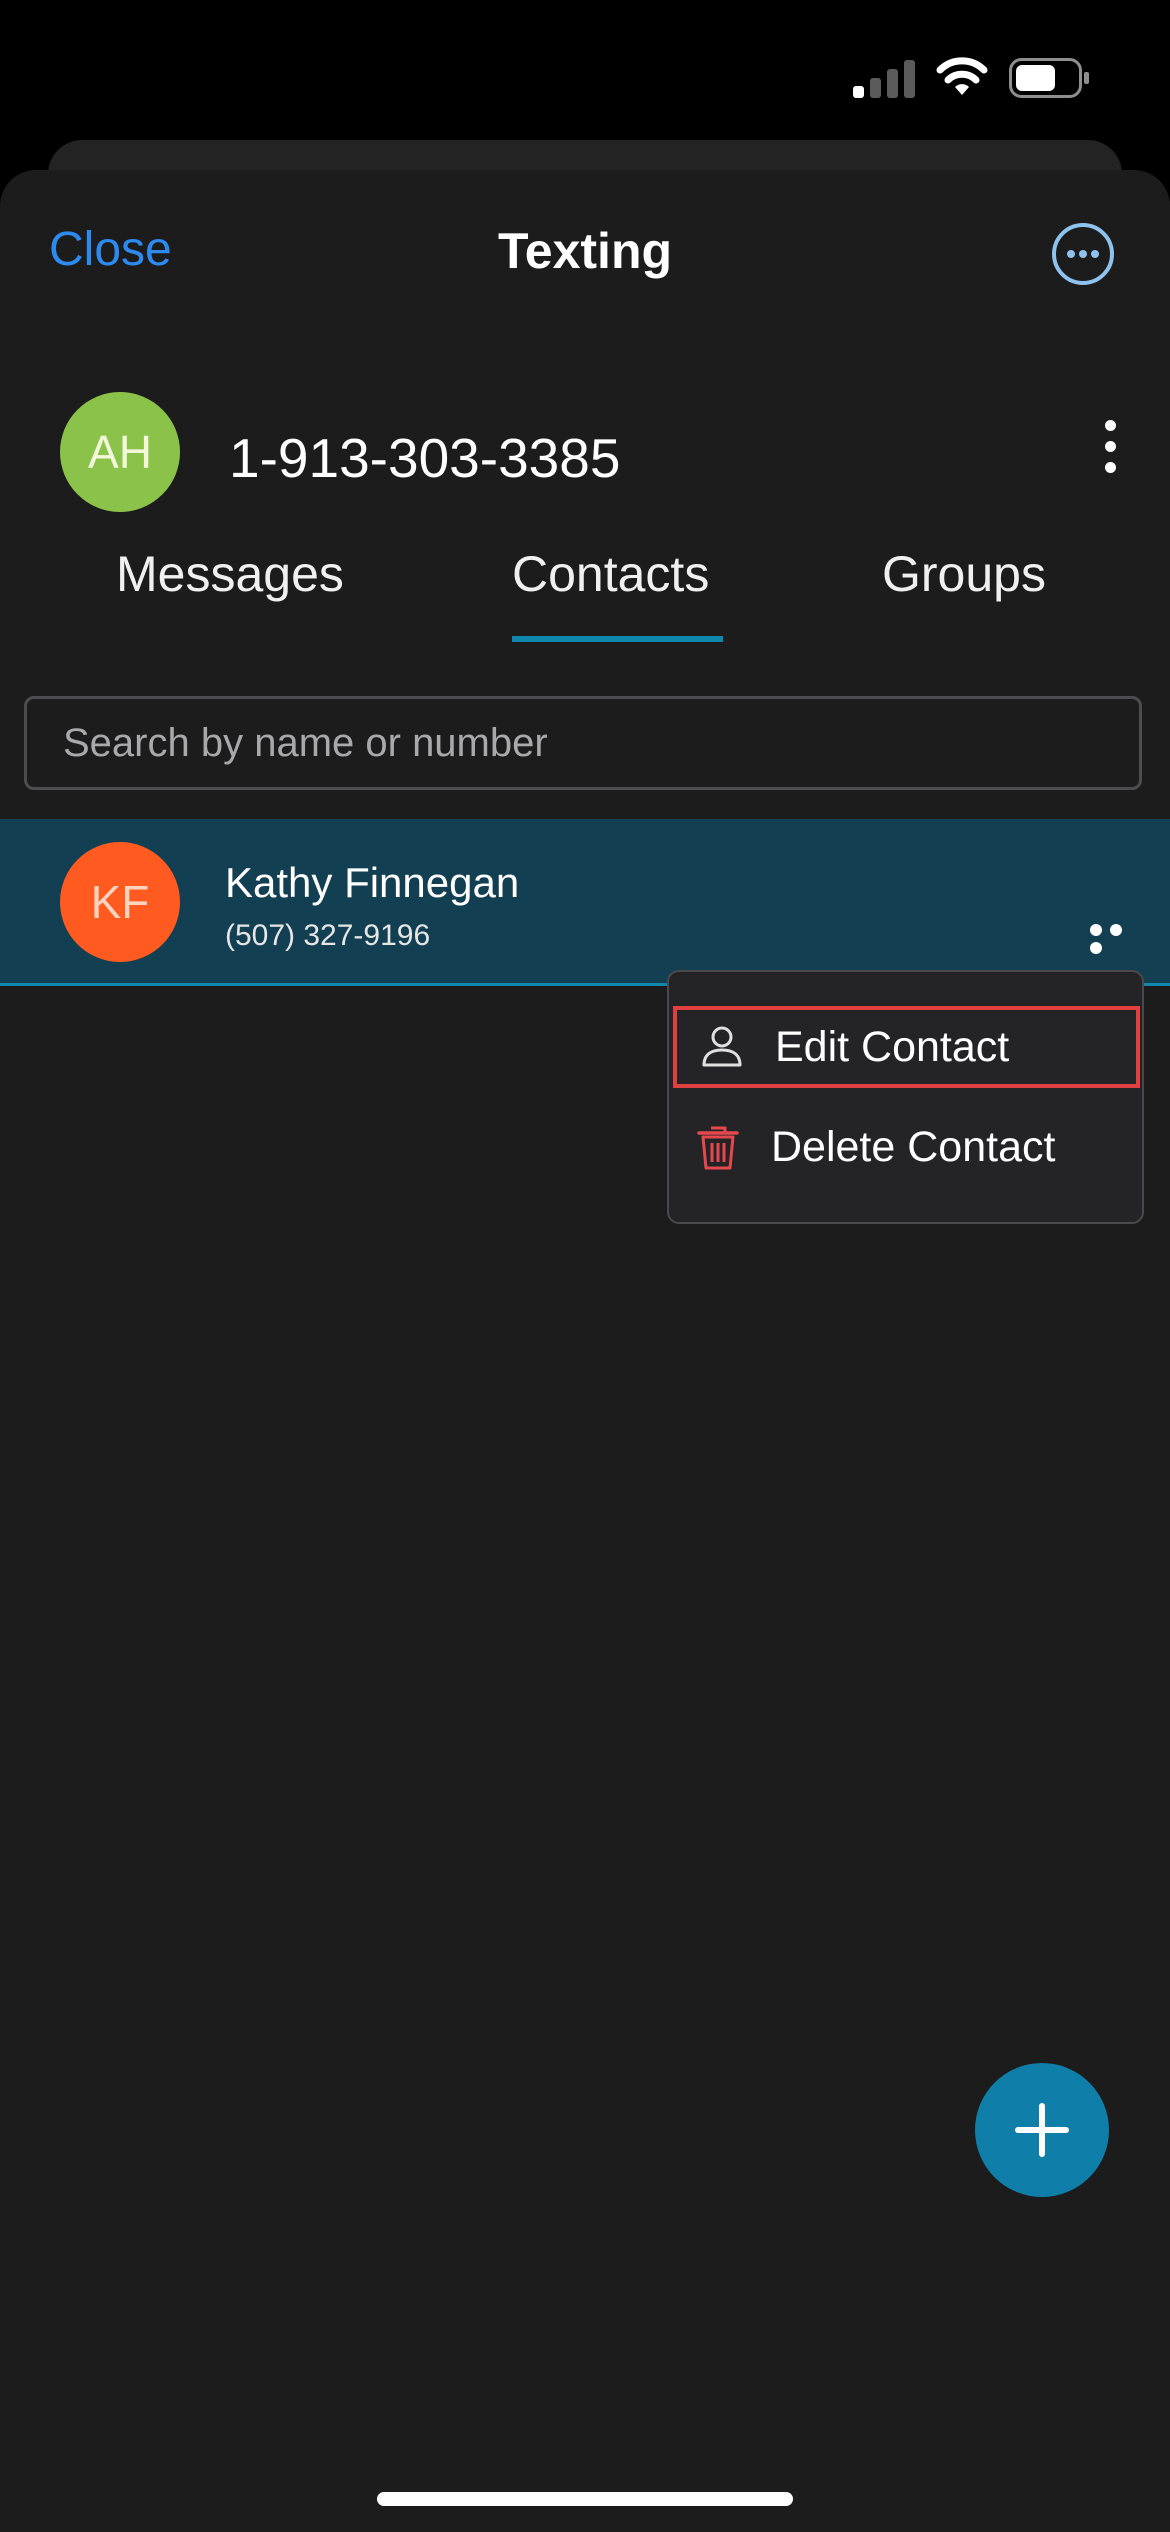 The image size is (1170, 2532). What do you see at coordinates (425, 458) in the screenshot?
I see `account-phone-number: 1-913-303-3385` at bounding box center [425, 458].